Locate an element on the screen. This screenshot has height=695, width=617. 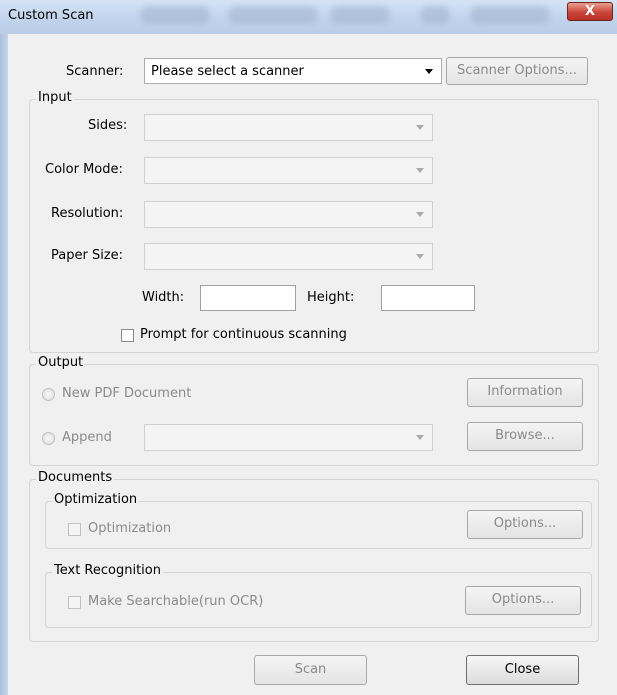
prompt-continuous-checkbox is located at coordinates (127, 335).